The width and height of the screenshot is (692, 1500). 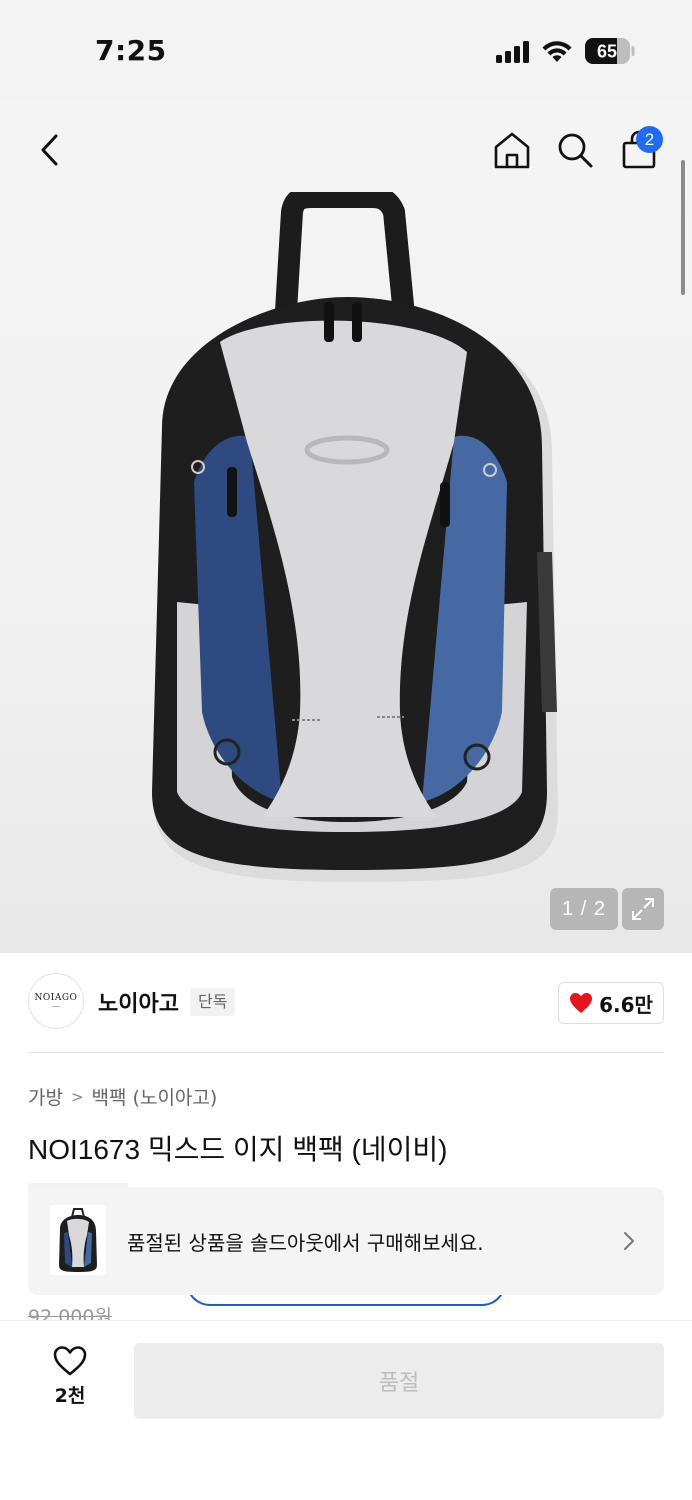 I want to click on wishlist-button: 2천, so click(x=70, y=1380).